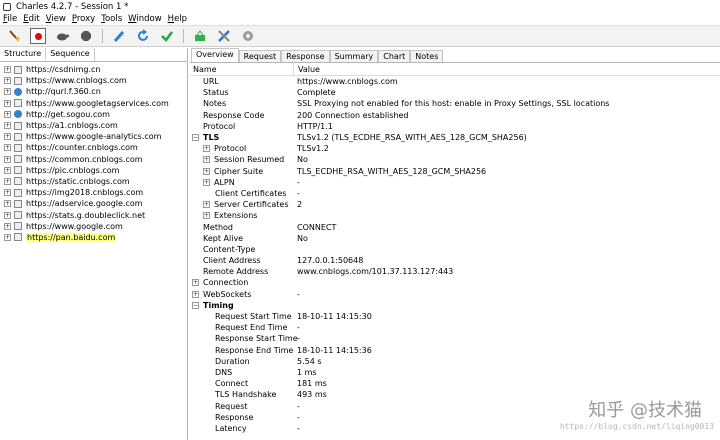 Image resolution: width=720 pixels, height=440 pixels. I want to click on host-row: + https://csdnimg.cn, so click(93, 69).